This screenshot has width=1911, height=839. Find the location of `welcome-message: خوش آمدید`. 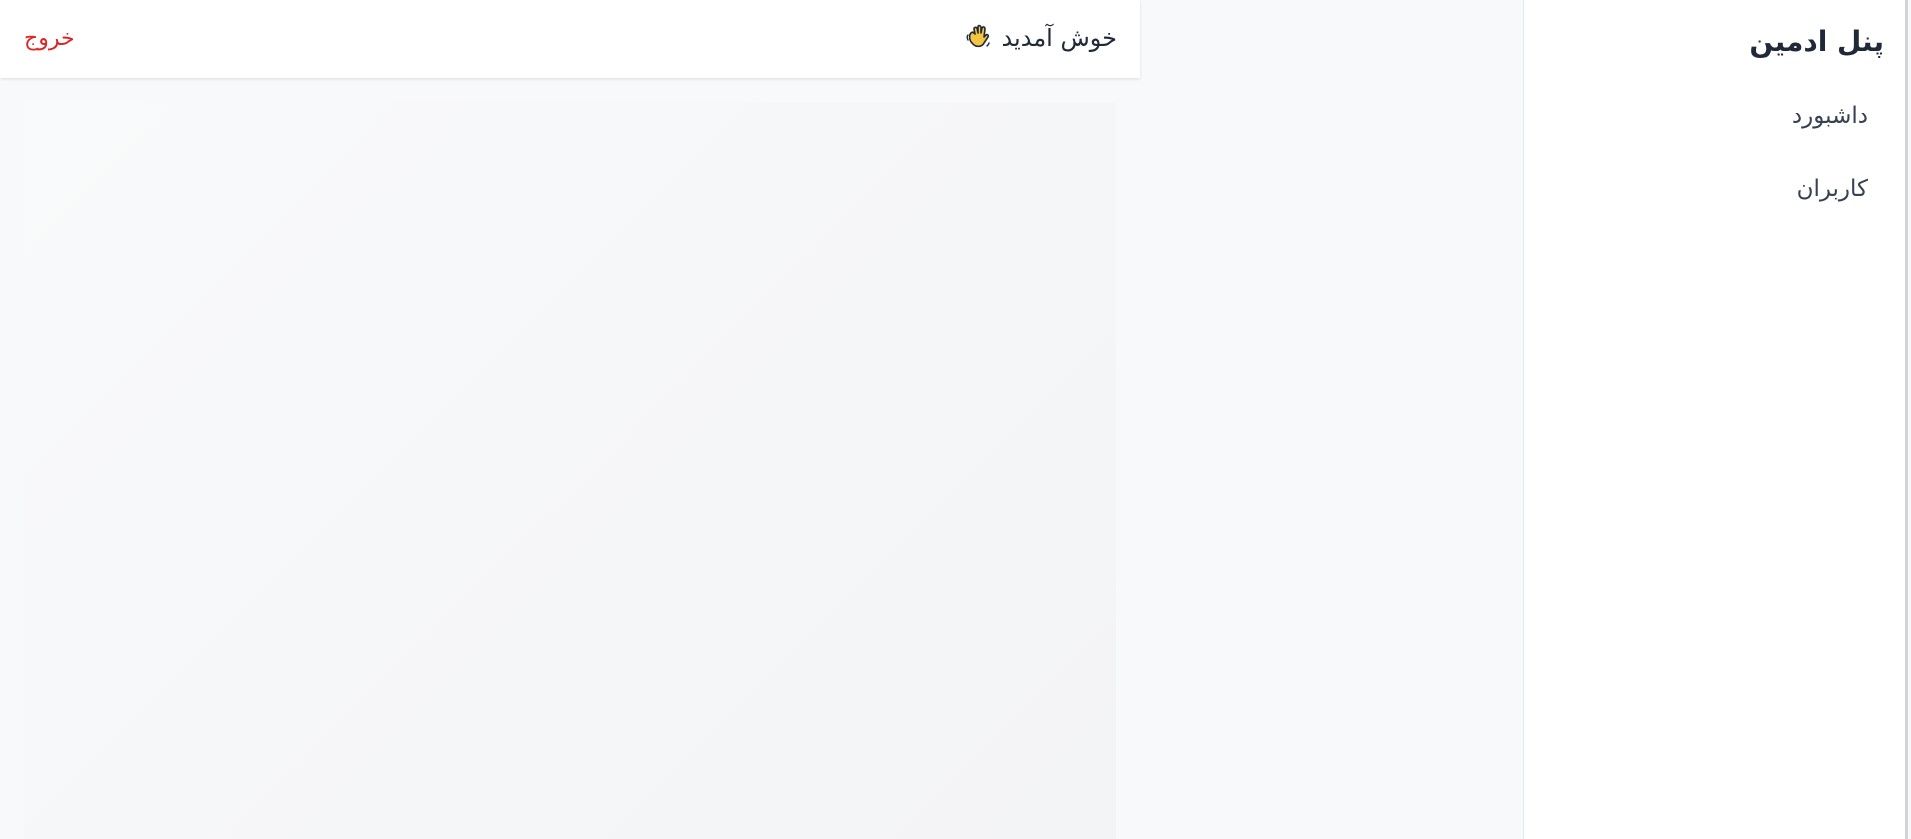

welcome-message: خوش آمدید is located at coordinates (1040, 38).